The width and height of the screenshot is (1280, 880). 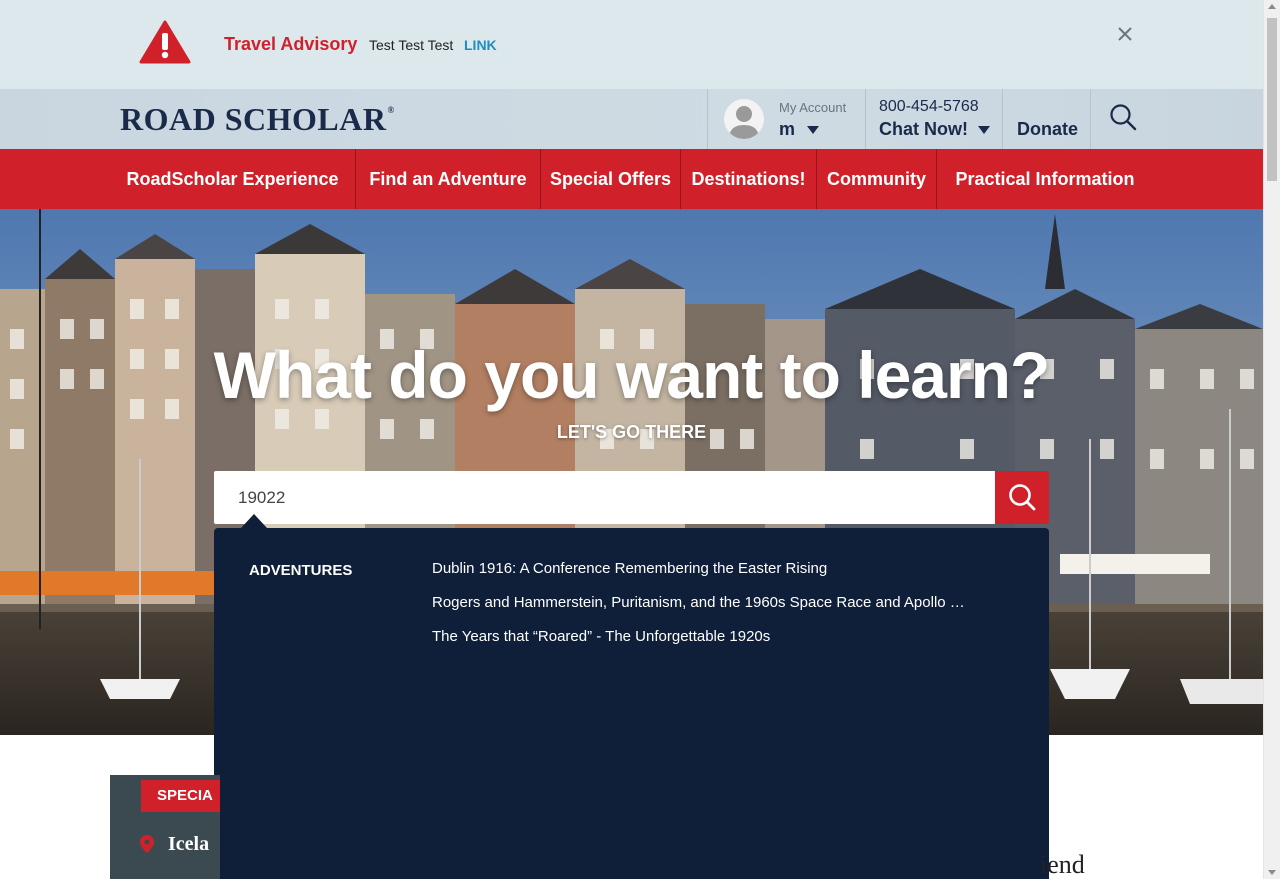 I want to click on logo-registered-mark: ®, so click(x=391, y=110).